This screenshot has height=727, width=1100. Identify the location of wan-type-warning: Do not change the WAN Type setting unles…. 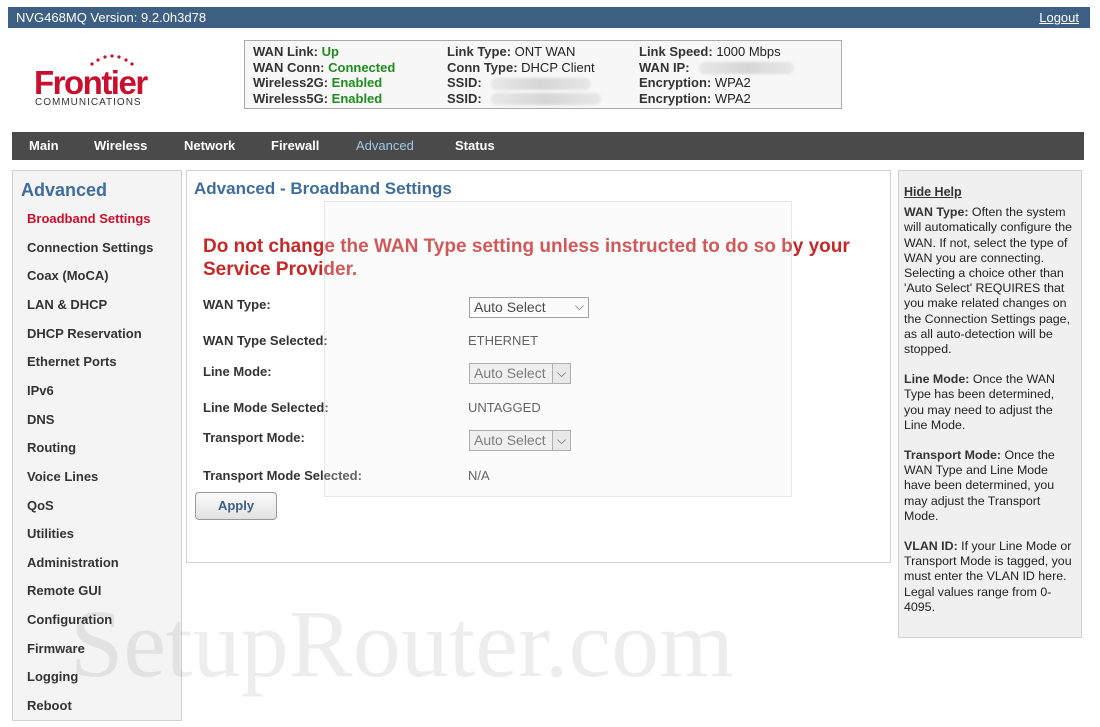
(526, 258).